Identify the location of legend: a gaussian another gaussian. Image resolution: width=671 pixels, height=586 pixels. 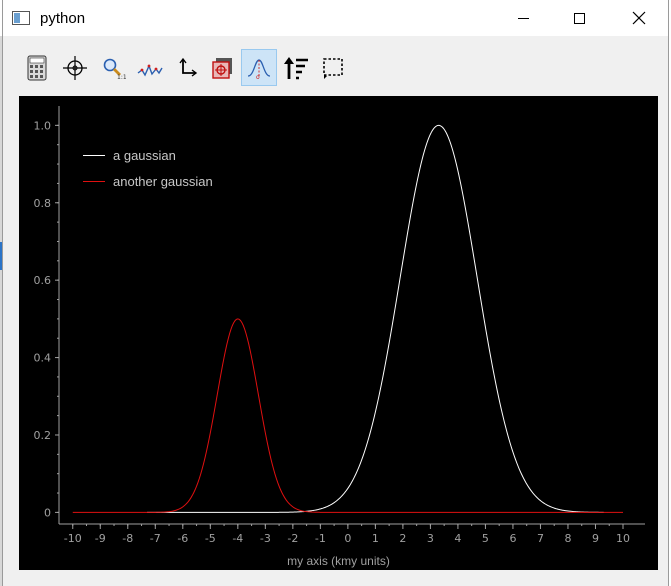
(148, 168).